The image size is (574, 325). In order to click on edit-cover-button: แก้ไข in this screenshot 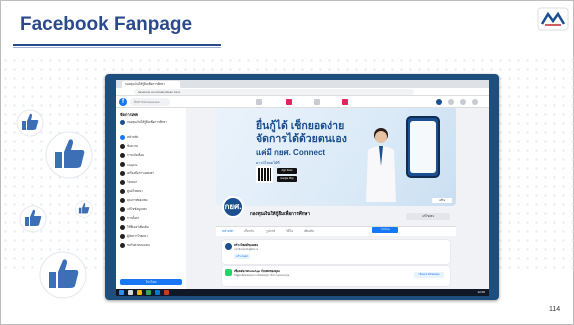, I will do `click(442, 200)`.